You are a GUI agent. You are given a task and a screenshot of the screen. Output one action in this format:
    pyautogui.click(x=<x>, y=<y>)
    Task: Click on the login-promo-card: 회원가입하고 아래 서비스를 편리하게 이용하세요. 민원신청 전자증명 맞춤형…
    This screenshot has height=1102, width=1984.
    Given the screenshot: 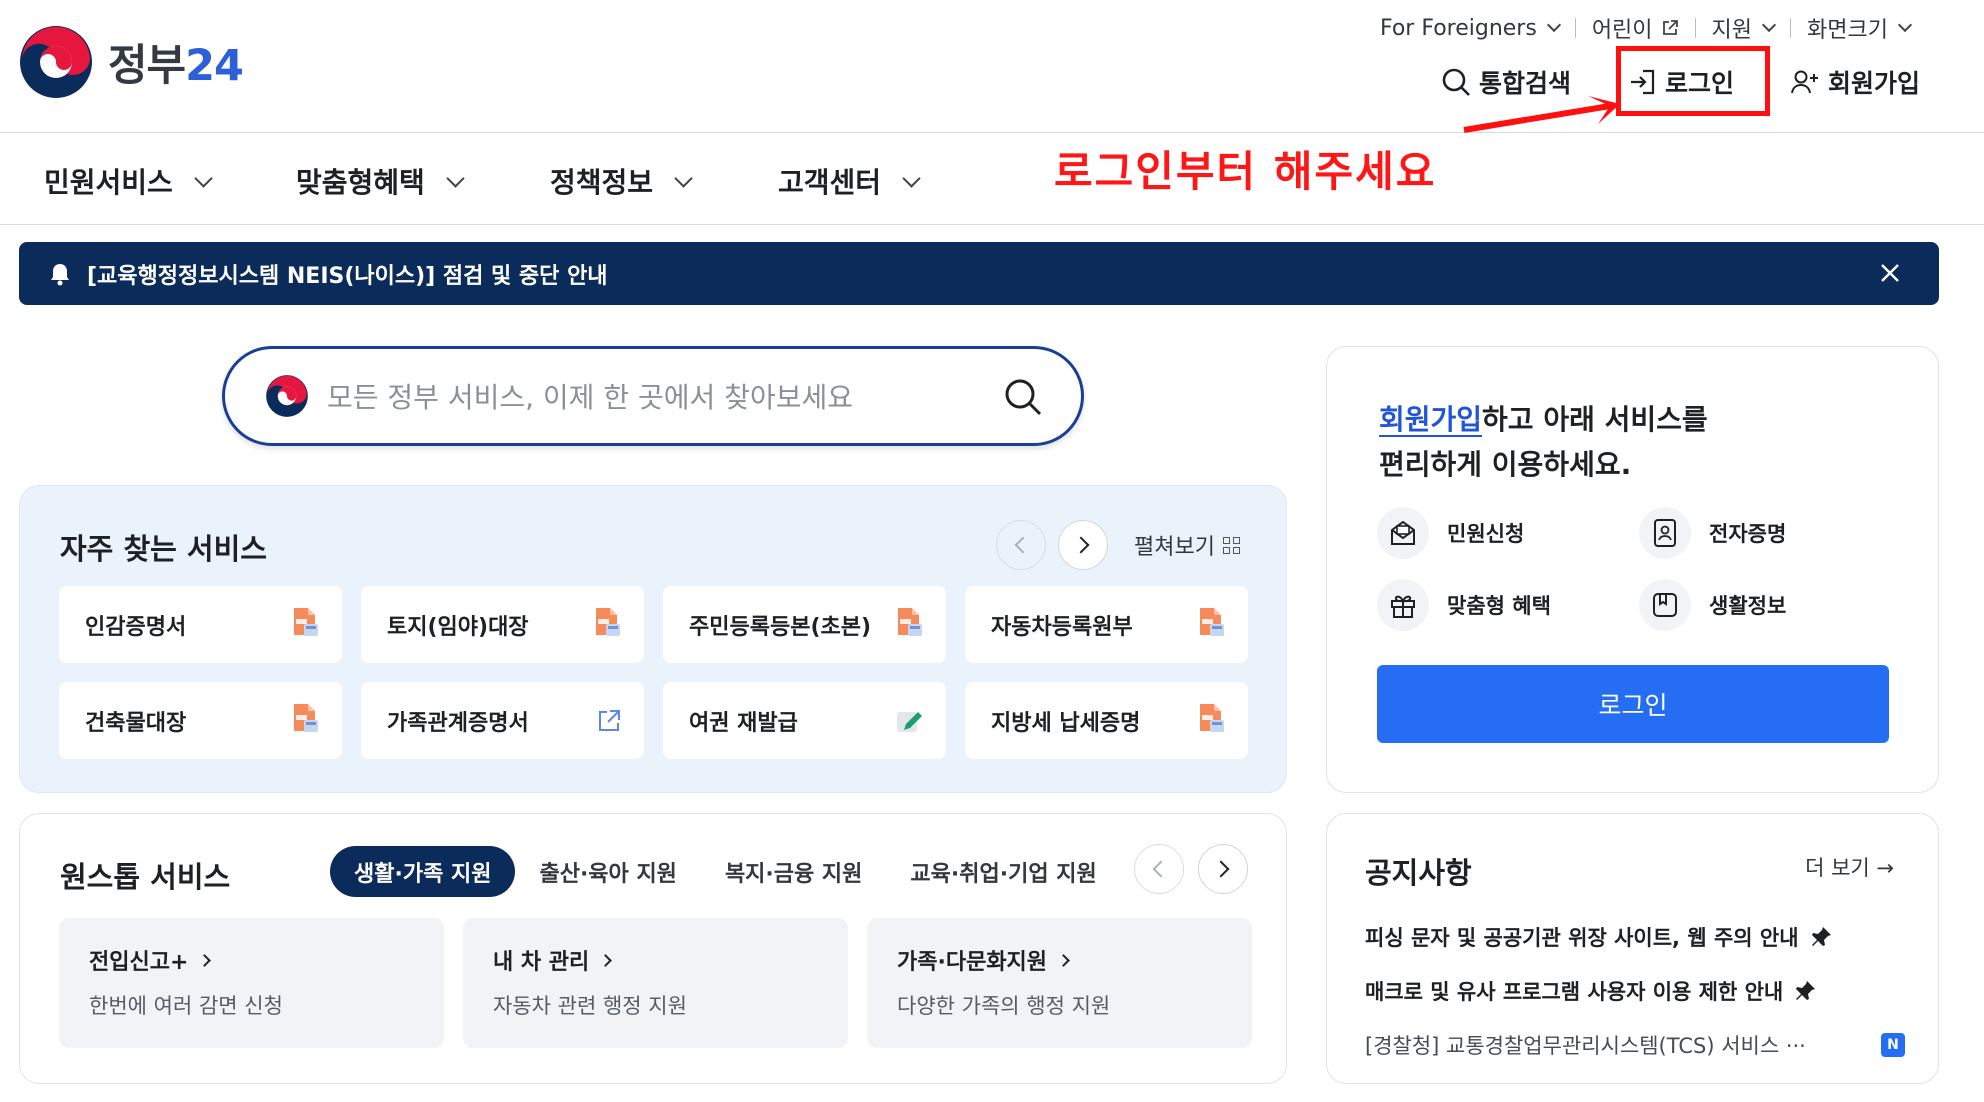 What is the action you would take?
    pyautogui.click(x=1632, y=569)
    